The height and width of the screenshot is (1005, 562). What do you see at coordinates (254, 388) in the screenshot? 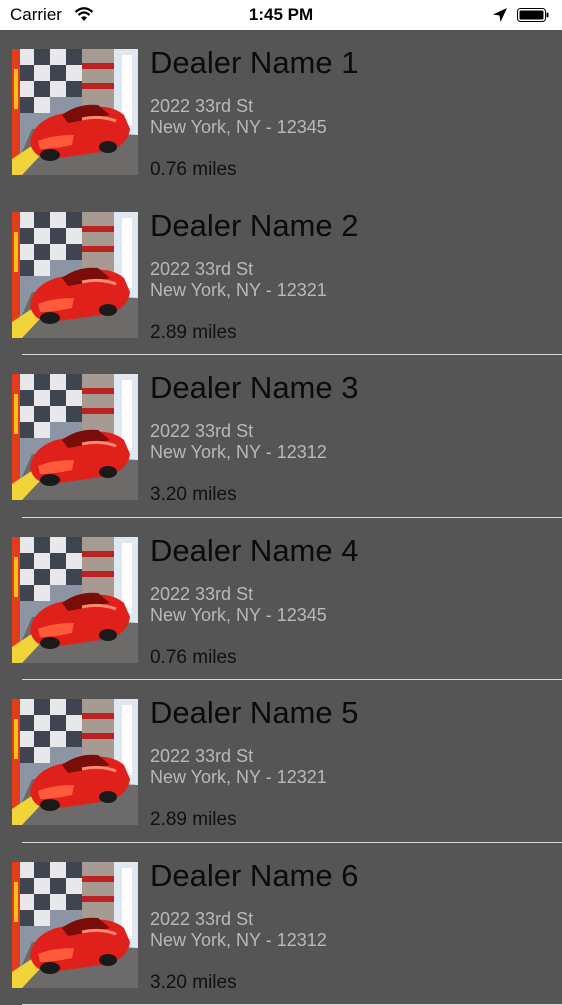
I see `dealer-name: Dealer Name 3` at bounding box center [254, 388].